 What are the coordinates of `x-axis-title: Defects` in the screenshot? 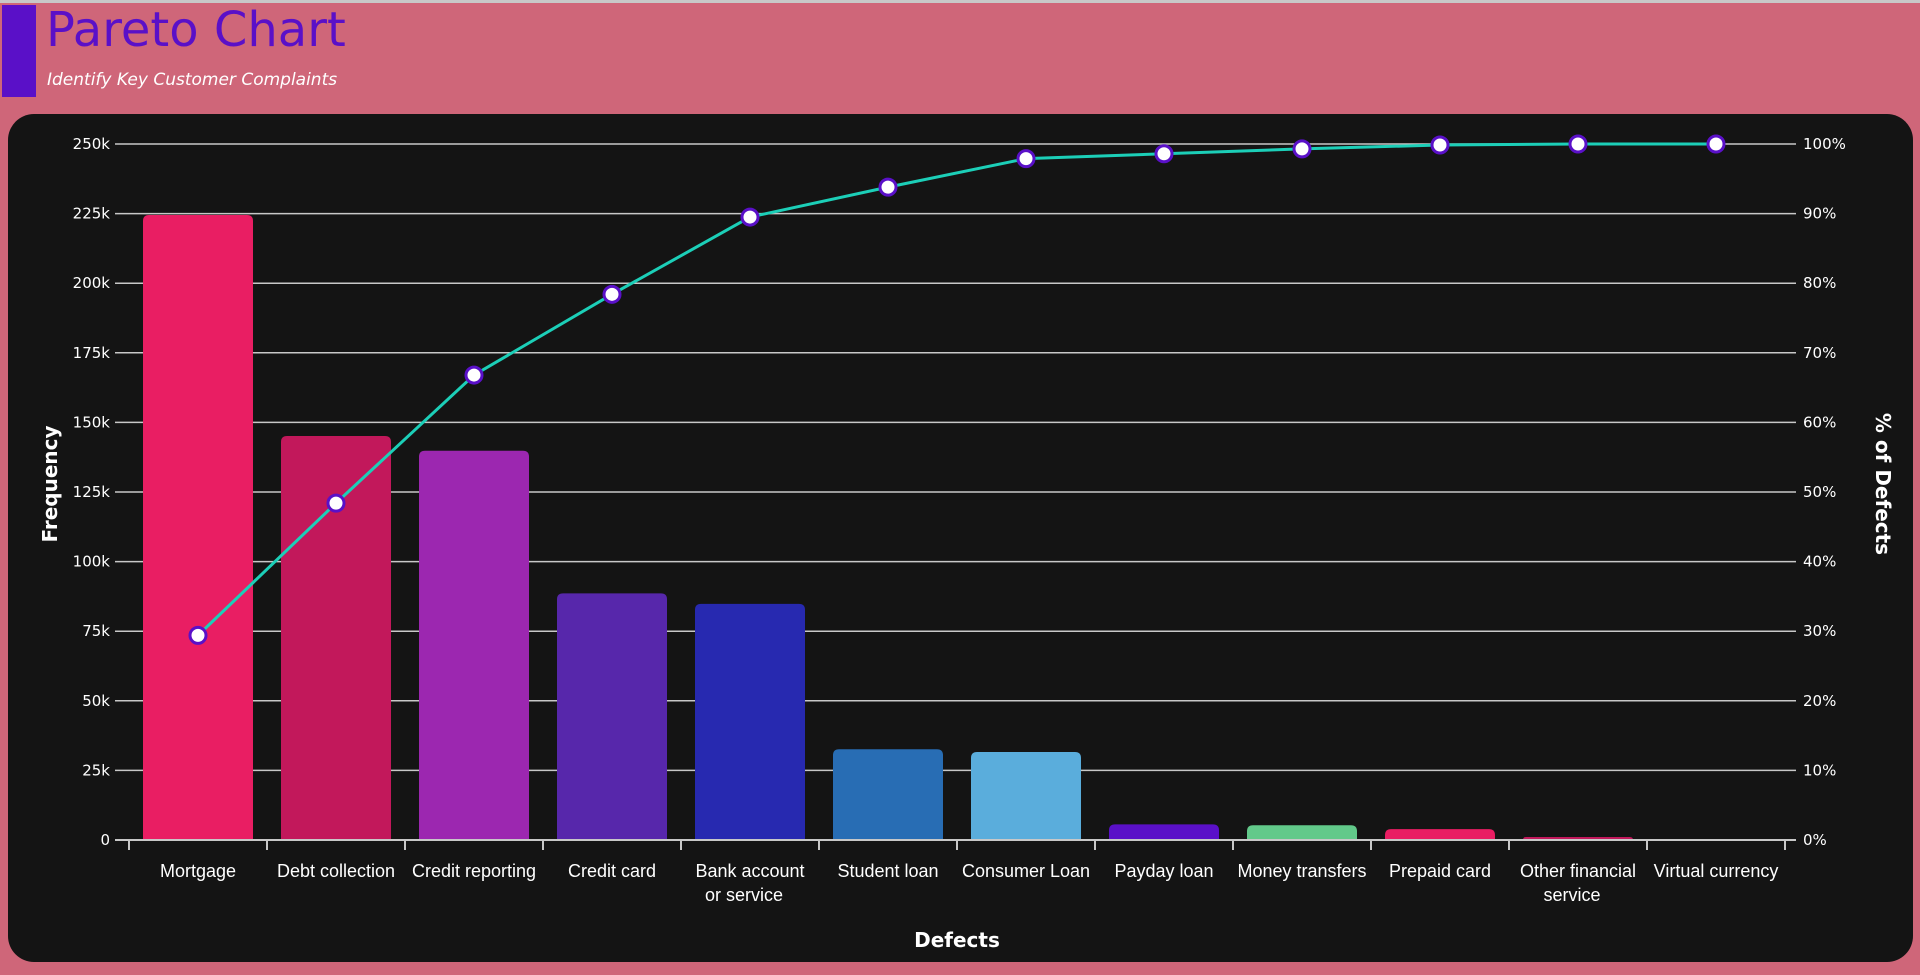 It's located at (957, 940).